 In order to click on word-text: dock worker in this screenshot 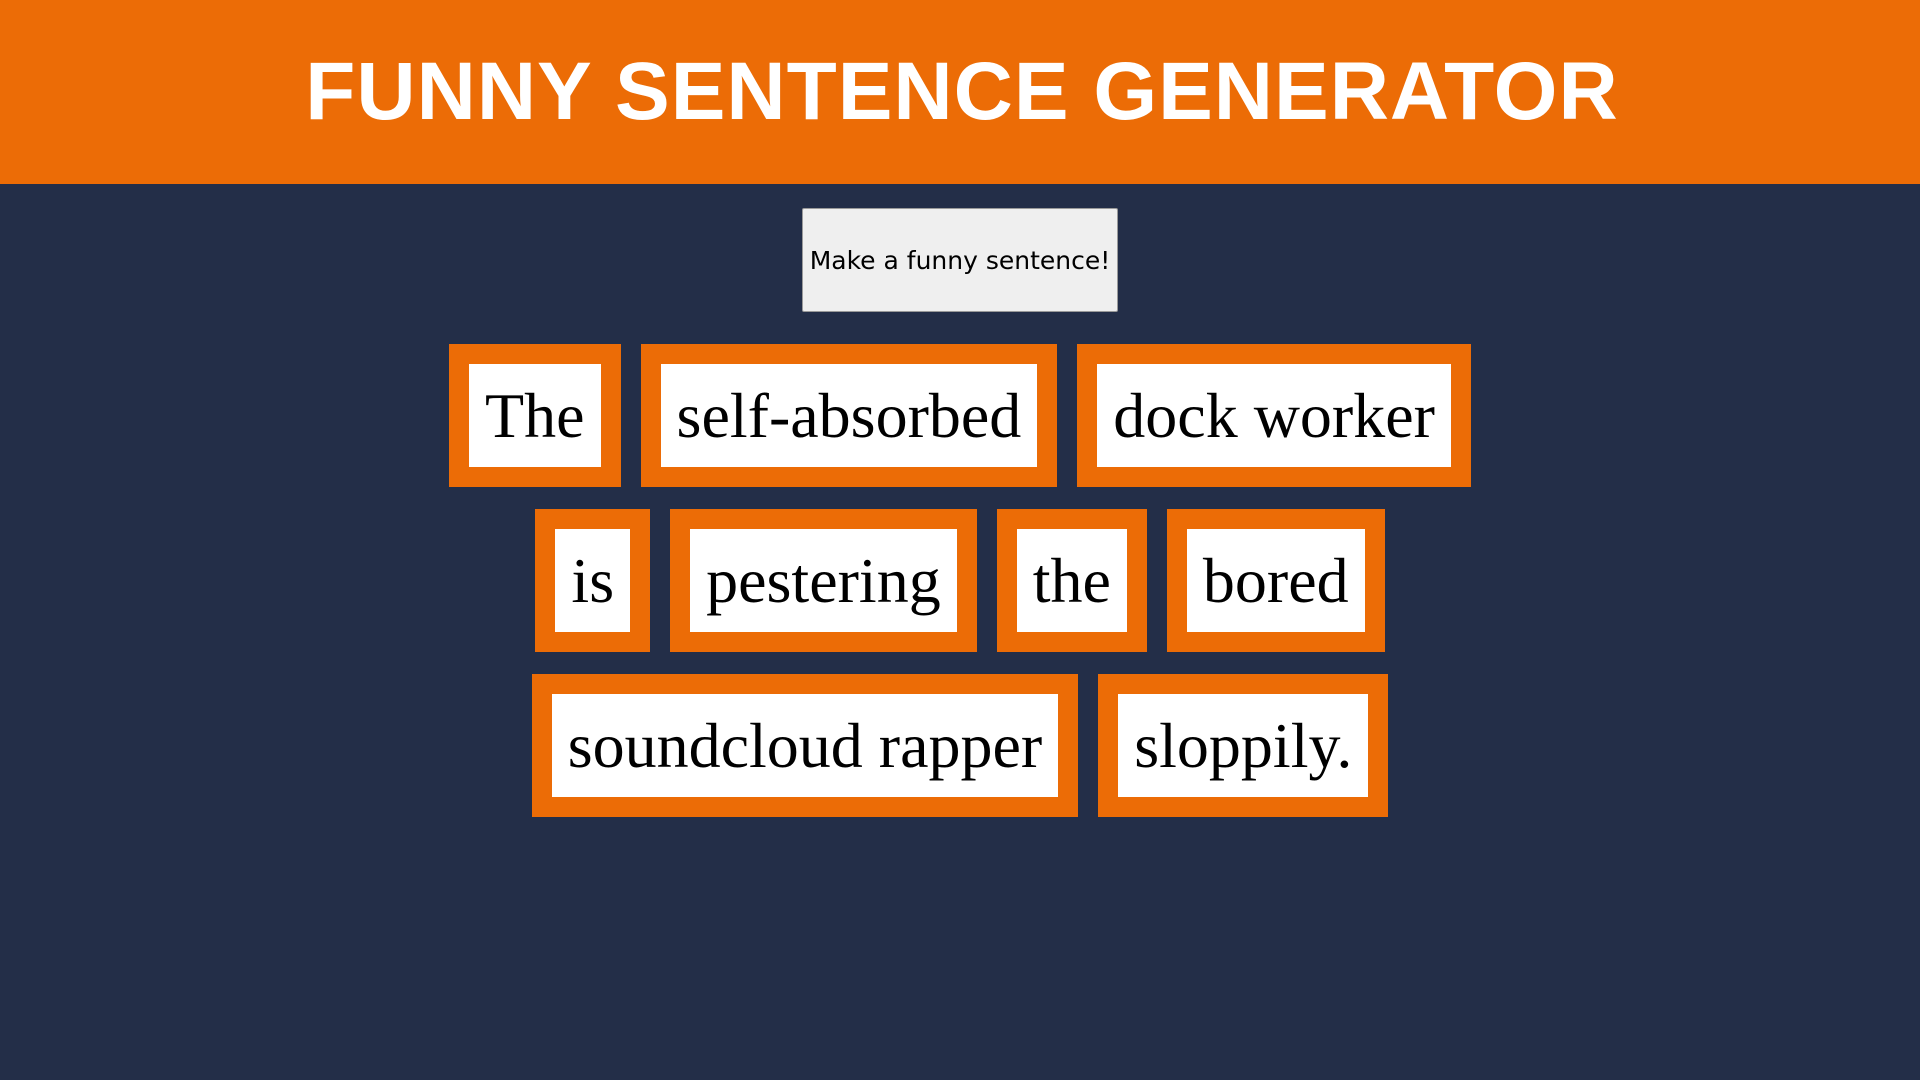, I will do `click(1274, 415)`.